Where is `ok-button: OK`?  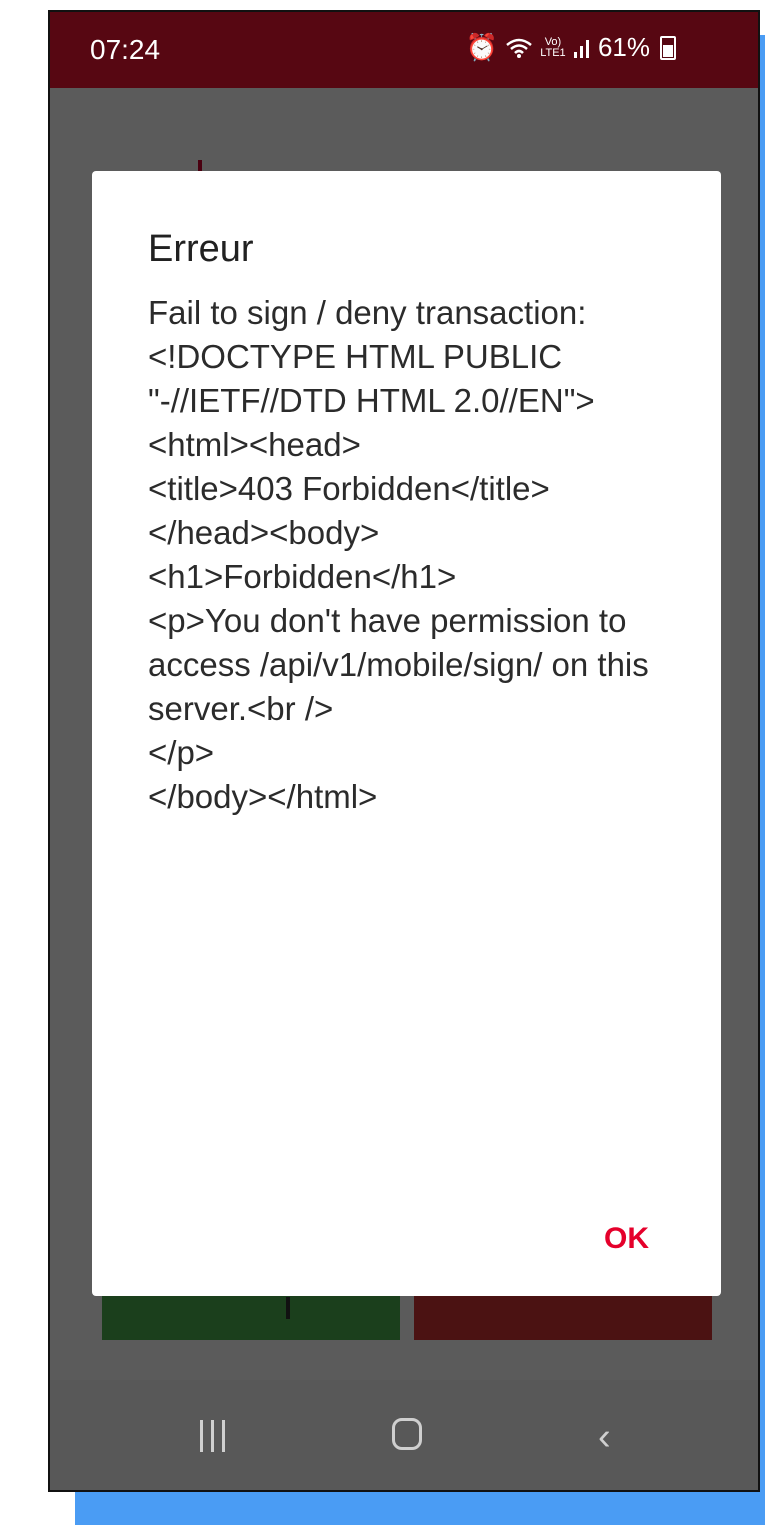 ok-button: OK is located at coordinates (626, 1239).